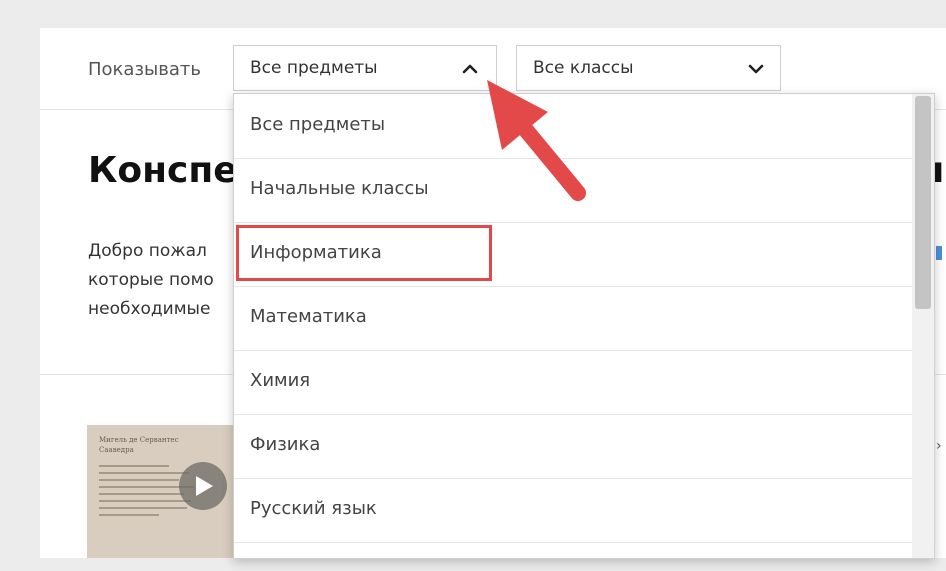 The height and width of the screenshot is (571, 946). Describe the element at coordinates (536, 140) in the screenshot. I see `red-arrow-icon` at that location.